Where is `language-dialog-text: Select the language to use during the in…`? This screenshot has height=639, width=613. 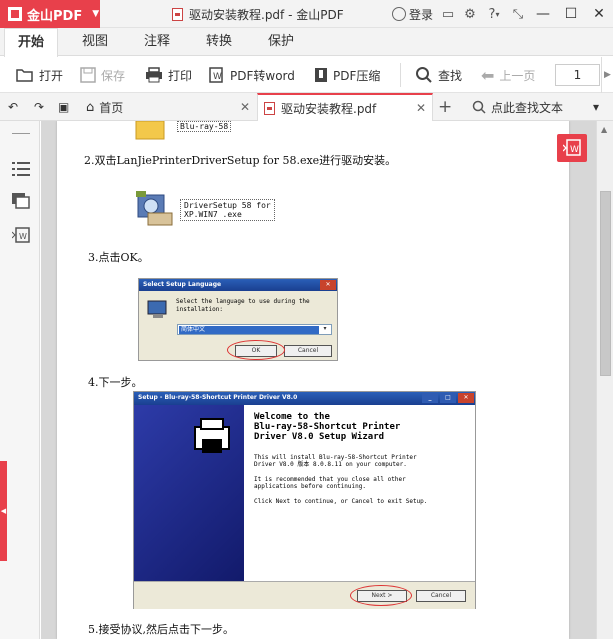 language-dialog-text: Select the language to use during the in… is located at coordinates (243, 306).